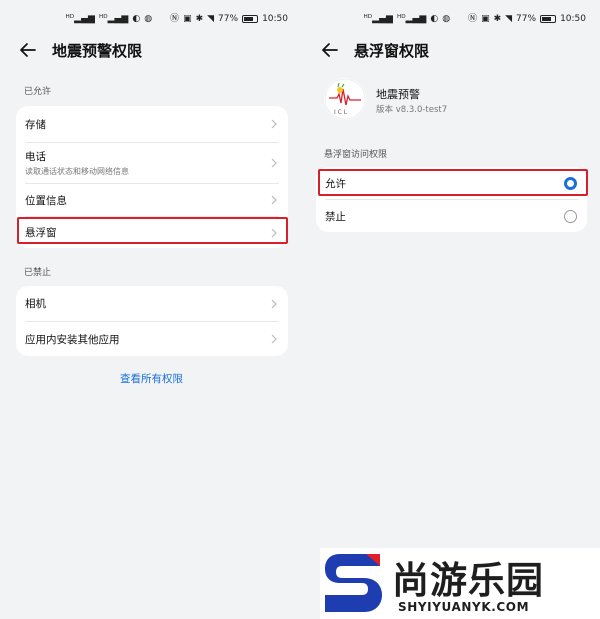  What do you see at coordinates (97, 50) in the screenshot?
I see `page-title: 地震预警权限` at bounding box center [97, 50].